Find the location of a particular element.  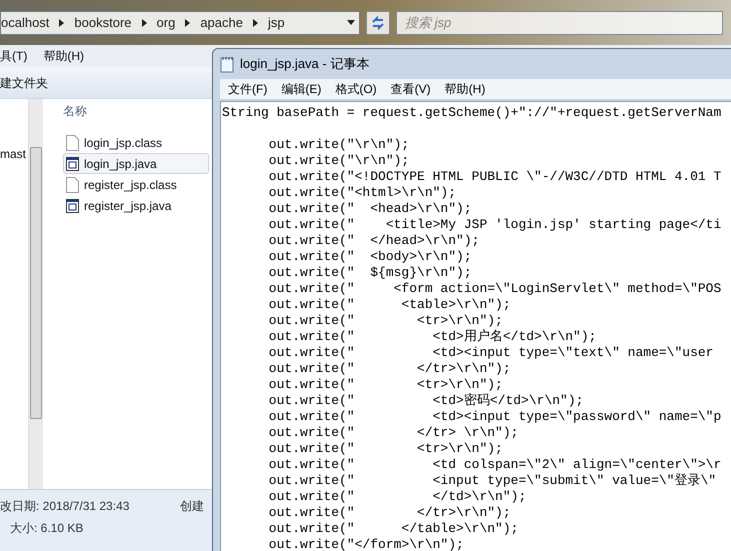

code-line: out.write("</form>\r\n"); is located at coordinates (366, 544).